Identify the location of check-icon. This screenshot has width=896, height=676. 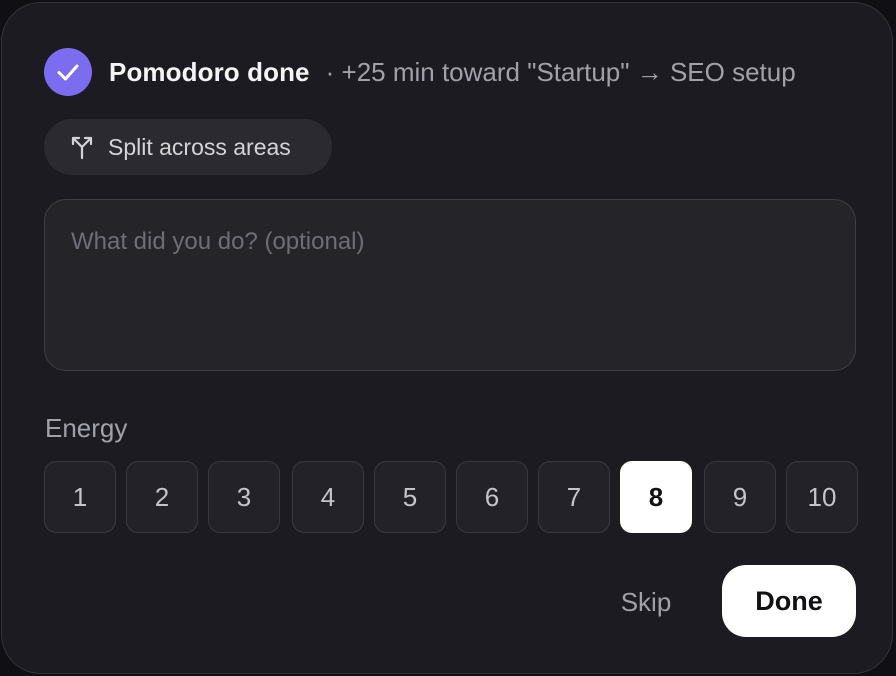
(68, 72).